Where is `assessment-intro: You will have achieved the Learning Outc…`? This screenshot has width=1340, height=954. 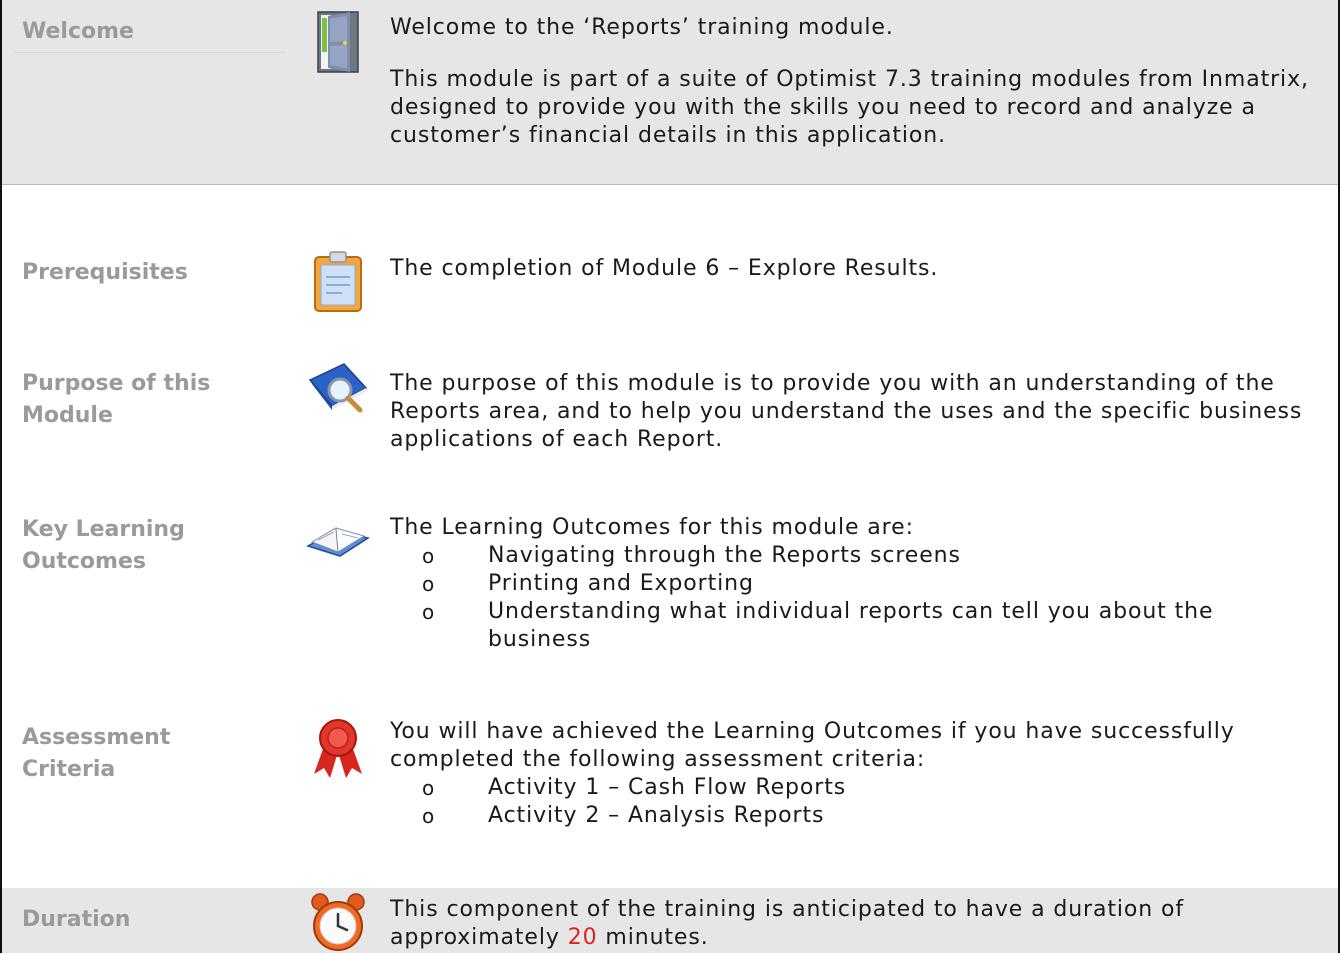 assessment-intro: You will have achieved the Learning Outc… is located at coordinates (812, 745).